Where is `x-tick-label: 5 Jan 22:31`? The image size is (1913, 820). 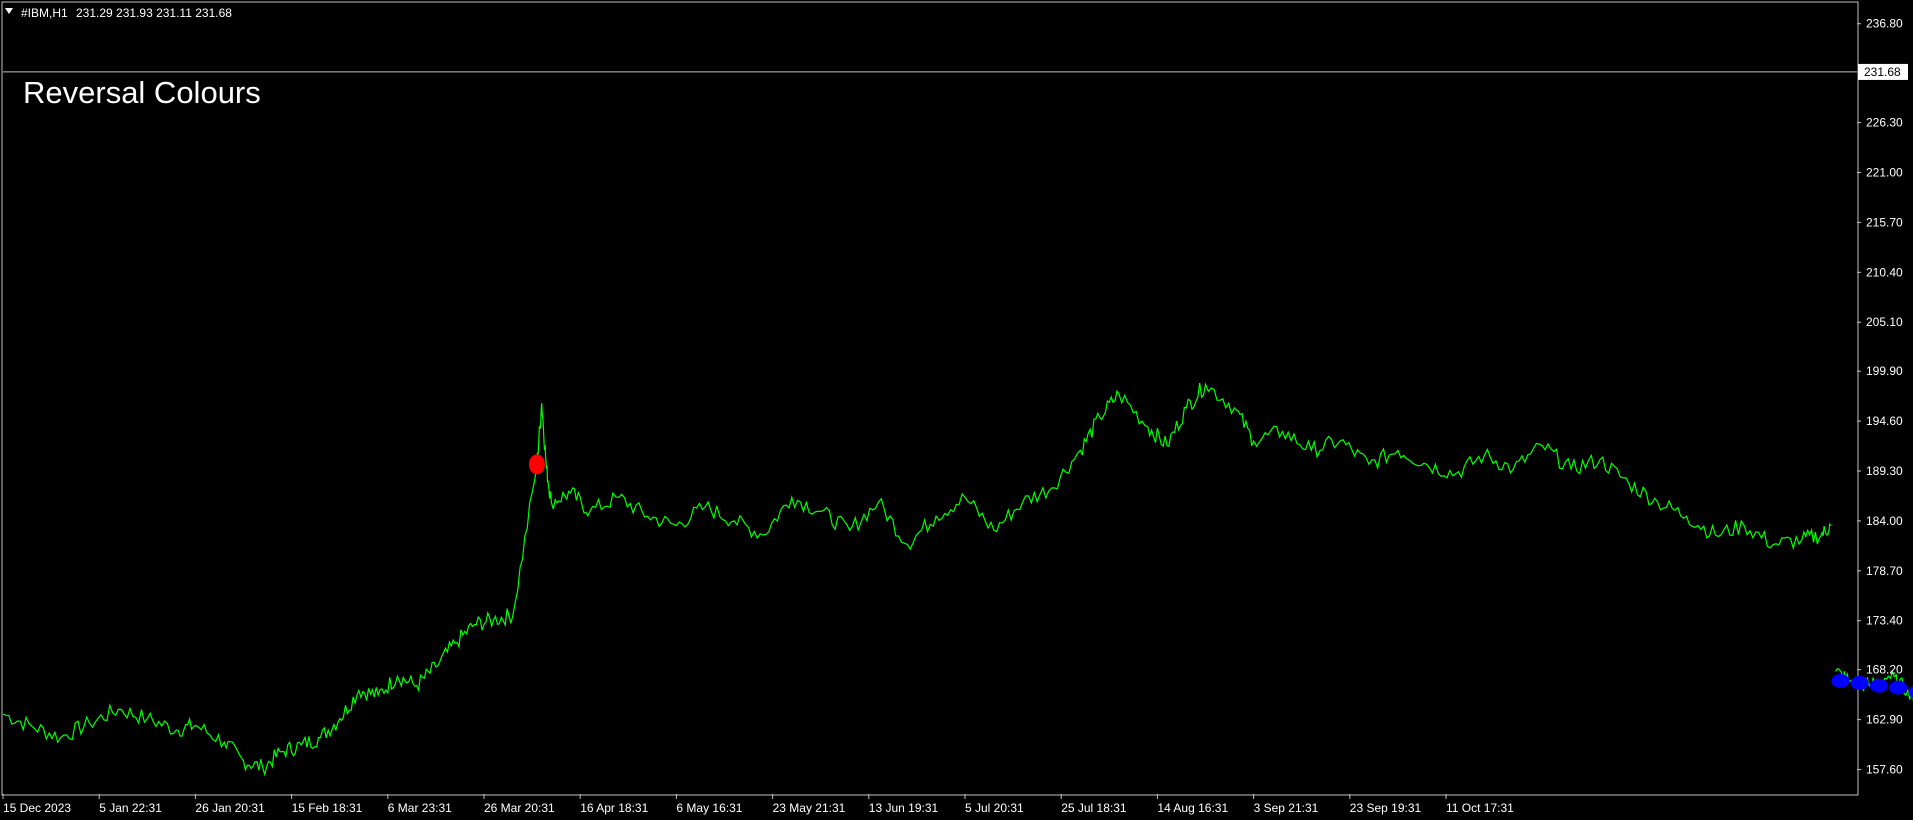
x-tick-label: 5 Jan 22:31 is located at coordinates (130, 808).